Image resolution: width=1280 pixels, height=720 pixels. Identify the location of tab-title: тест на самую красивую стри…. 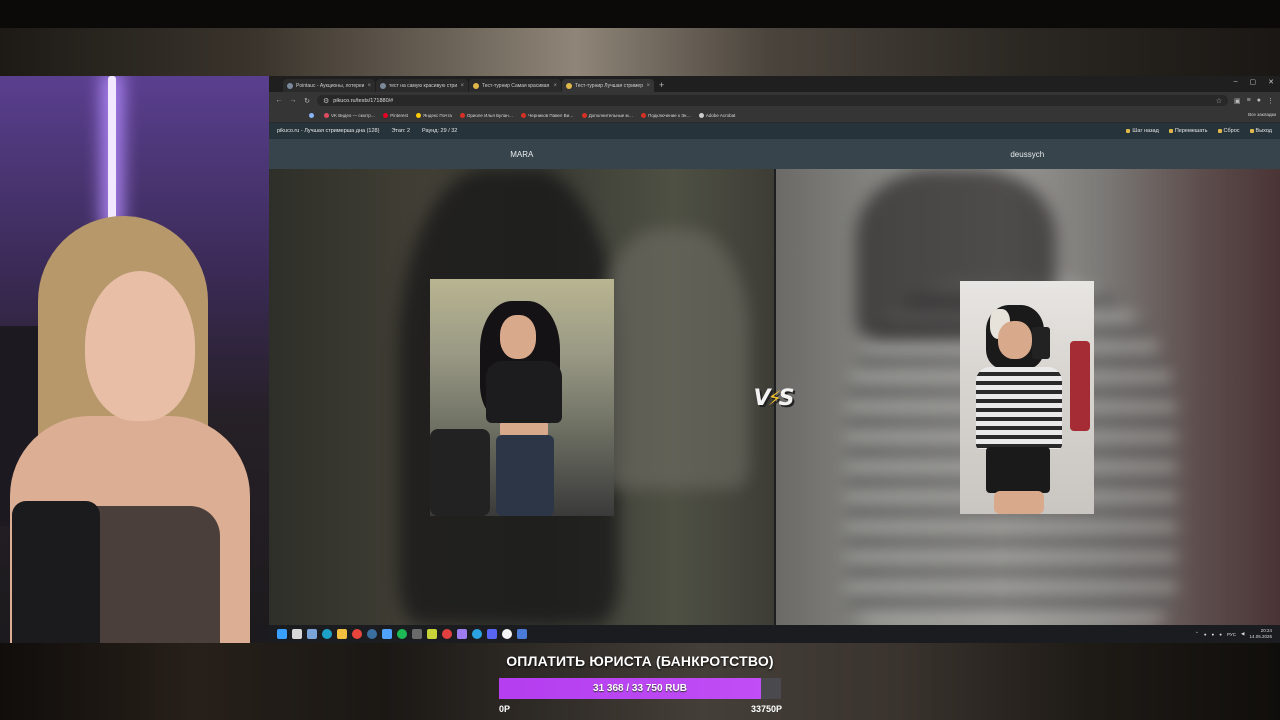
(423, 85).